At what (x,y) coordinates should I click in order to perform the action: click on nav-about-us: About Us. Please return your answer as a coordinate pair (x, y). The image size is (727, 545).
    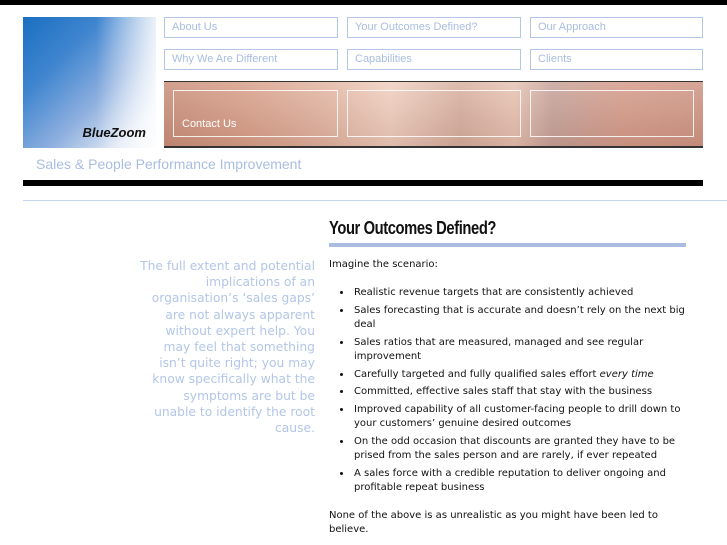
    Looking at the image, I should click on (251, 27).